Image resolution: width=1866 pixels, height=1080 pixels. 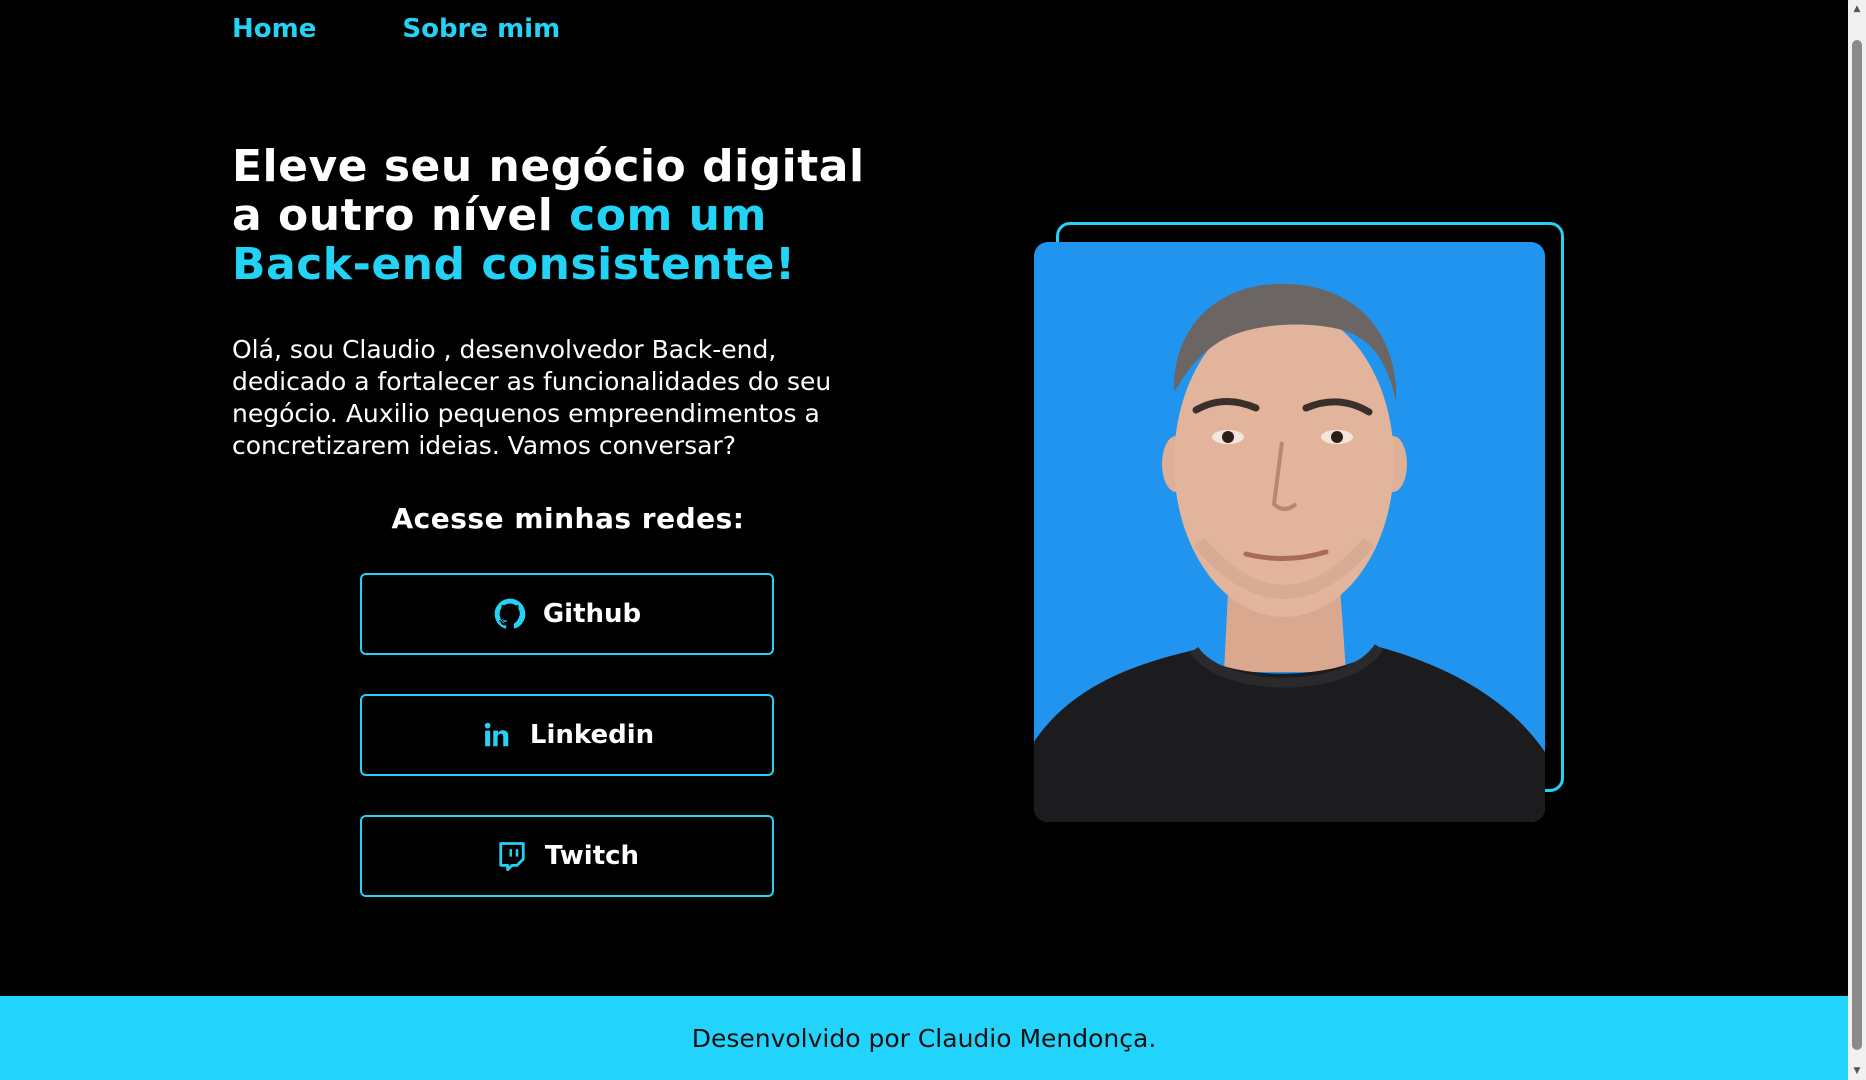 What do you see at coordinates (514, 264) in the screenshot?
I see `hero-title-accent-2: Back-end consistente!` at bounding box center [514, 264].